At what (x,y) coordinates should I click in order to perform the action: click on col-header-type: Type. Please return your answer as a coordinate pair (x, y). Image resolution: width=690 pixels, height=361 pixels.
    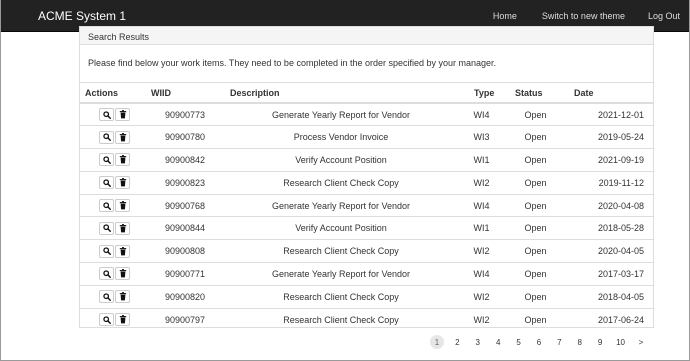
    Looking at the image, I should click on (481, 93).